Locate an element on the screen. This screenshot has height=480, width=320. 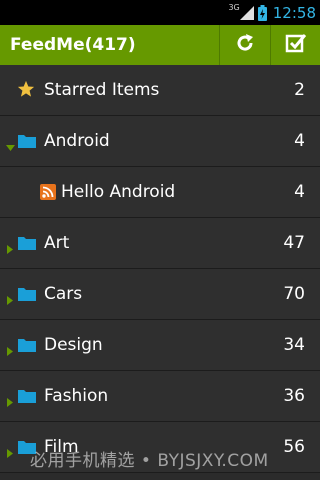
unread-count: 34 is located at coordinates (294, 345).